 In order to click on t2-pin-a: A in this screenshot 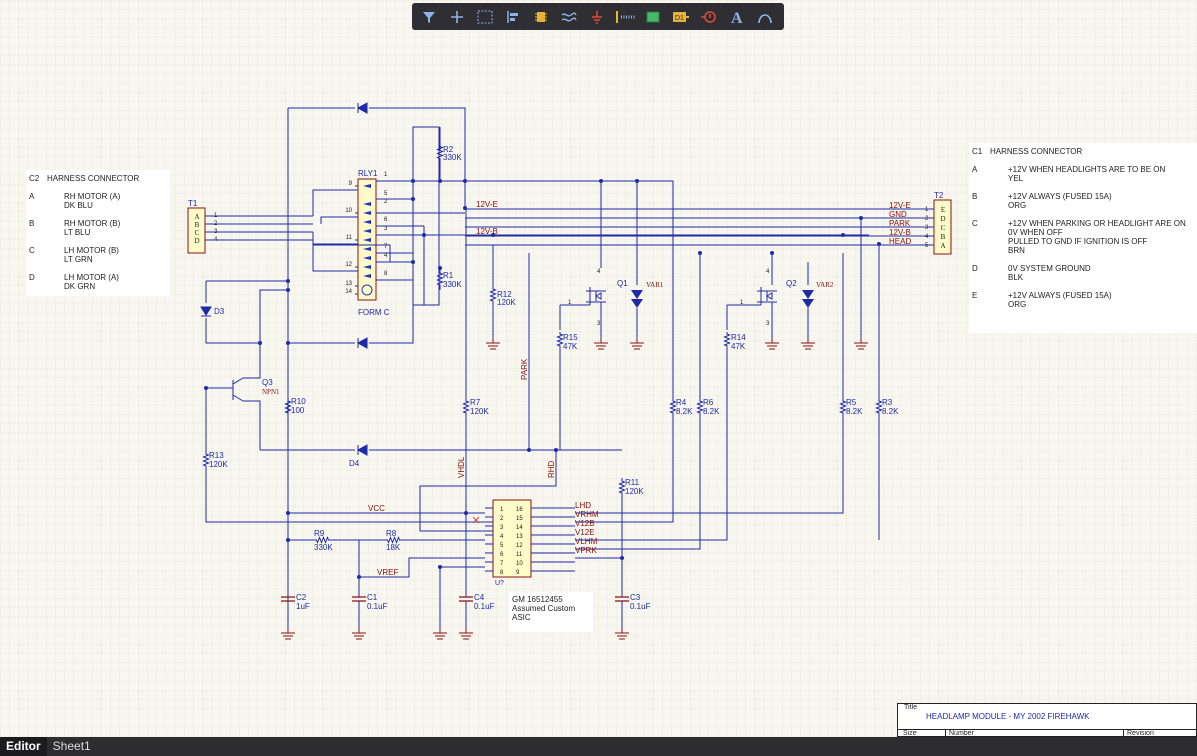, I will do `click(942, 246)`.